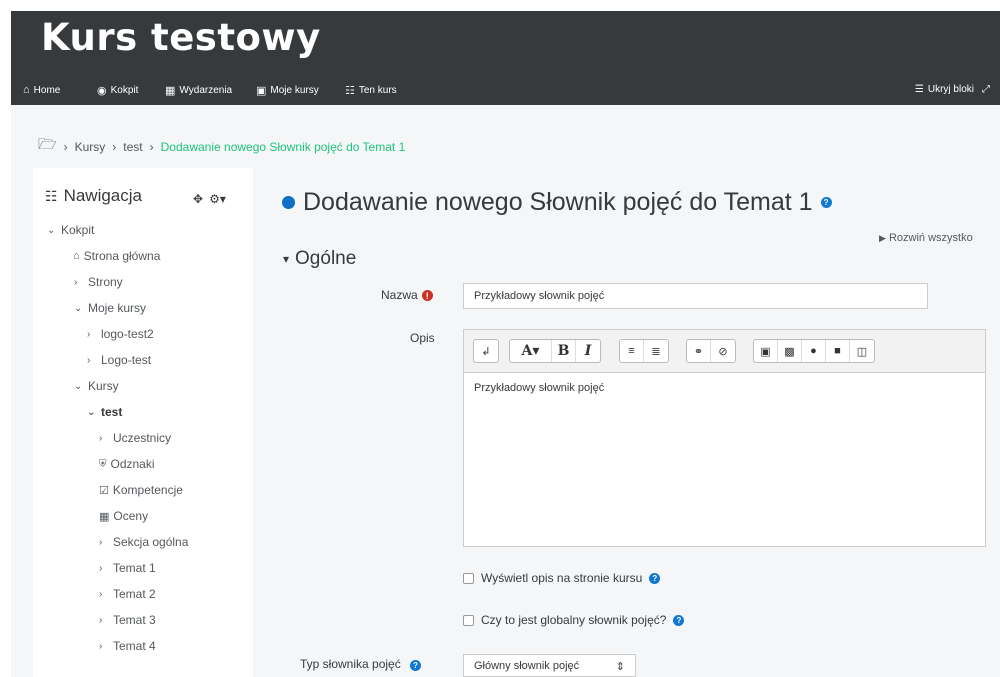  I want to click on move-icon: ✥, so click(198, 199).